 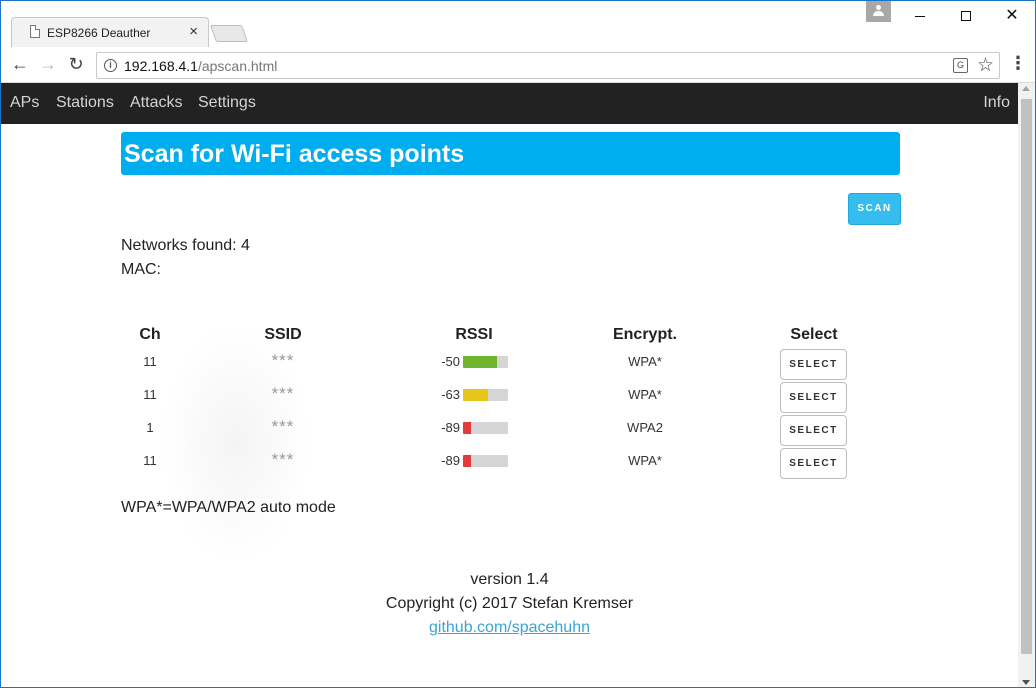 I want to click on table-row: 11 *** -63 WPA* SELECT, so click(x=509, y=398).